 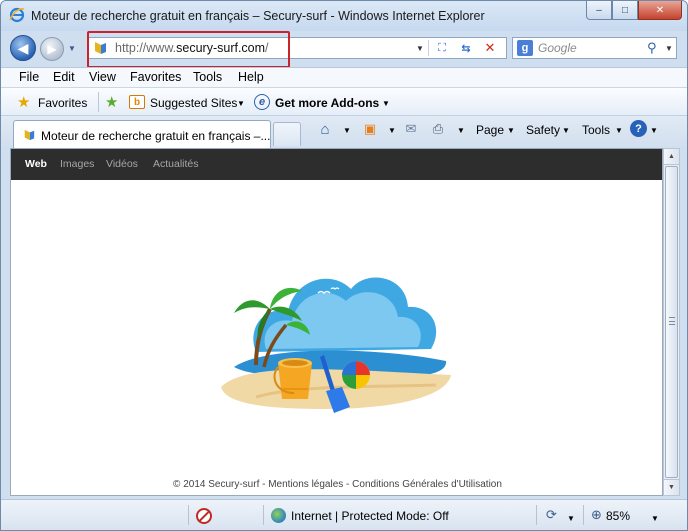 I want to click on compatibility-view-icon: ⛶, so click(x=442, y=48).